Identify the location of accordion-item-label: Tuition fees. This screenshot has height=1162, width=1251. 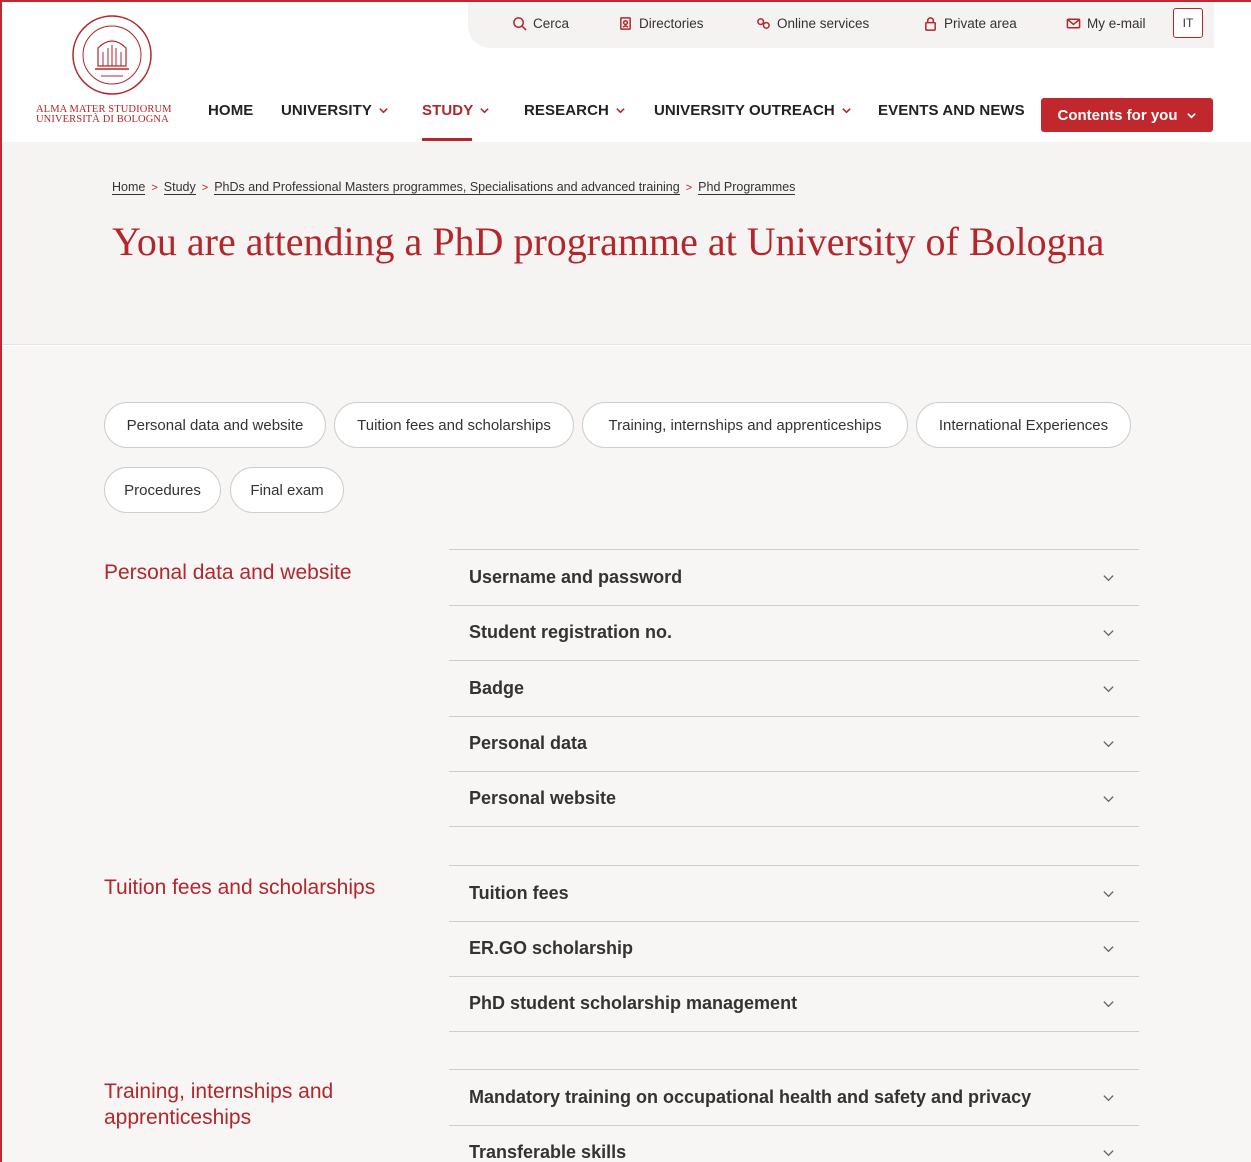
(519, 892).